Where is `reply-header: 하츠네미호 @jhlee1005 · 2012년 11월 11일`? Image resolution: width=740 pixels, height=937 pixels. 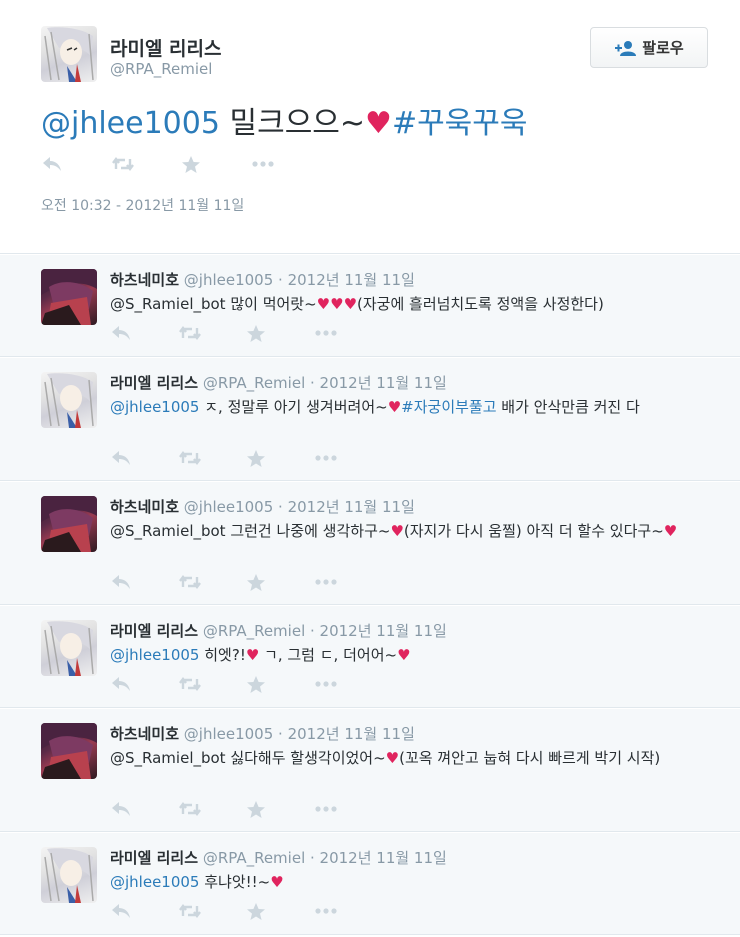 reply-header: 하츠네미호 @jhlee1005 · 2012년 11월 11일 is located at coordinates (262, 506).